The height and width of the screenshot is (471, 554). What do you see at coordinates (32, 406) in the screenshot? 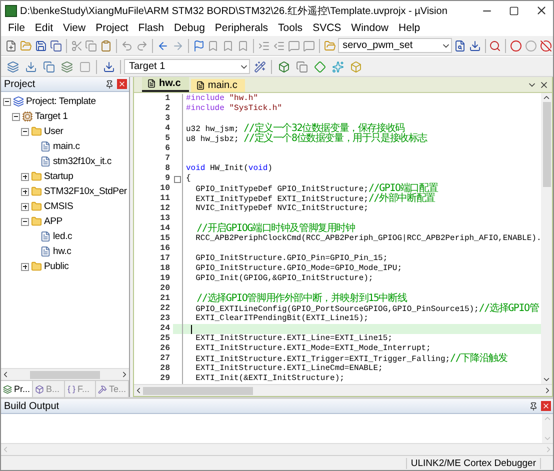
I see `panel-title: Build Output` at bounding box center [32, 406].